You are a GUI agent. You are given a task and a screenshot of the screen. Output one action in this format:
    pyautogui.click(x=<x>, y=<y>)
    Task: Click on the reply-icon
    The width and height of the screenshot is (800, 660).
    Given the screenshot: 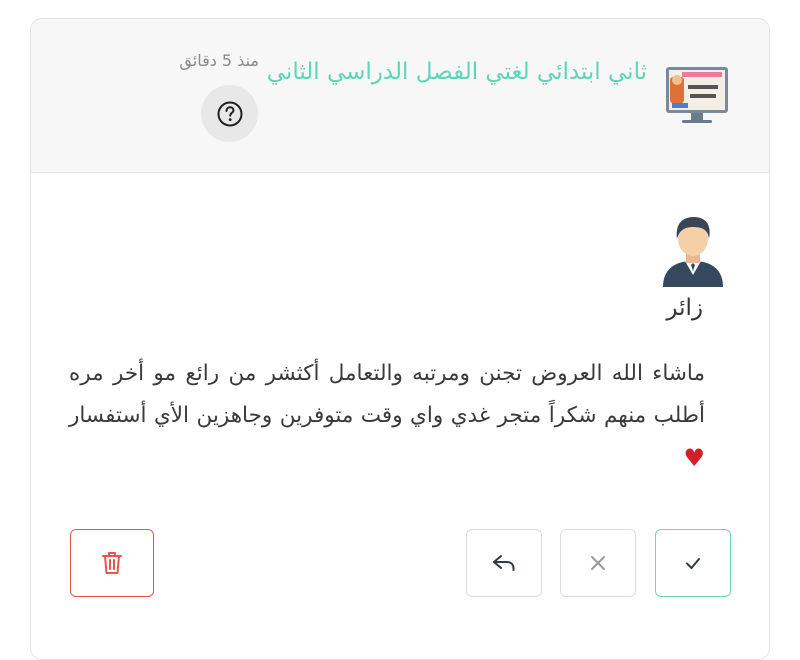 What is the action you would take?
    pyautogui.click(x=504, y=563)
    